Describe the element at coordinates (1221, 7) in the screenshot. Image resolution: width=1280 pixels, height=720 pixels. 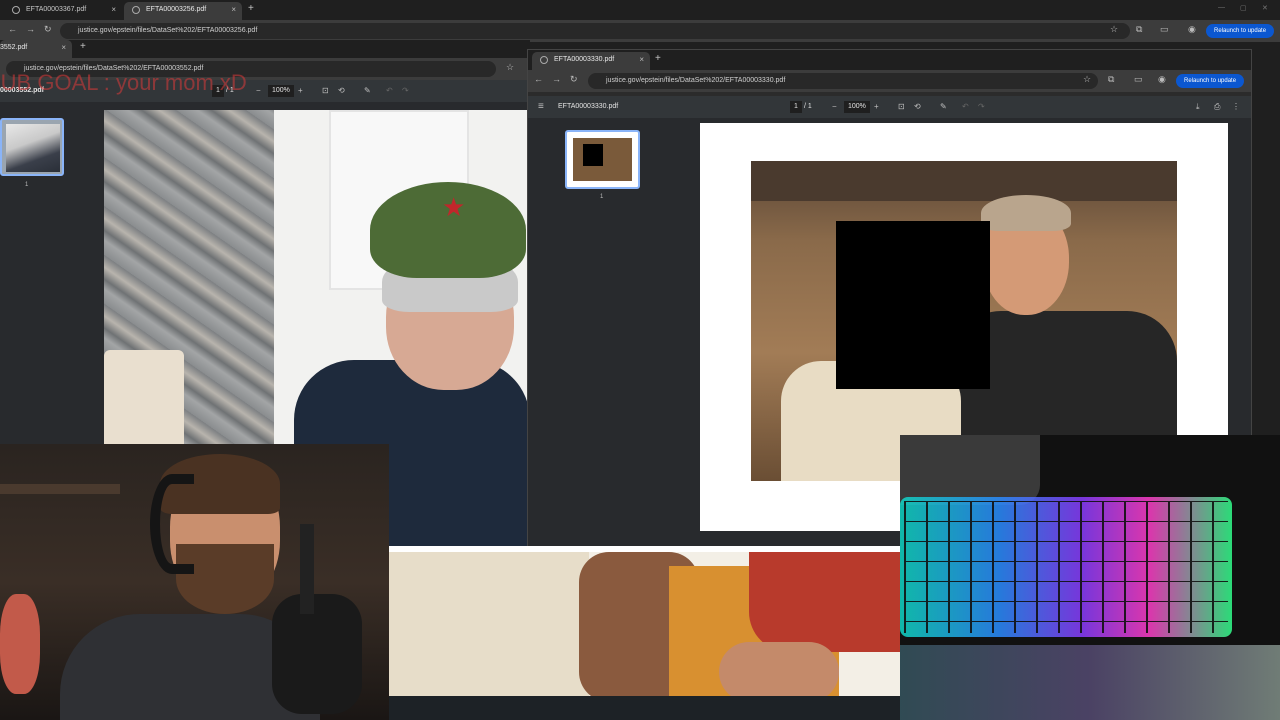
I see `minimize-button: —` at that location.